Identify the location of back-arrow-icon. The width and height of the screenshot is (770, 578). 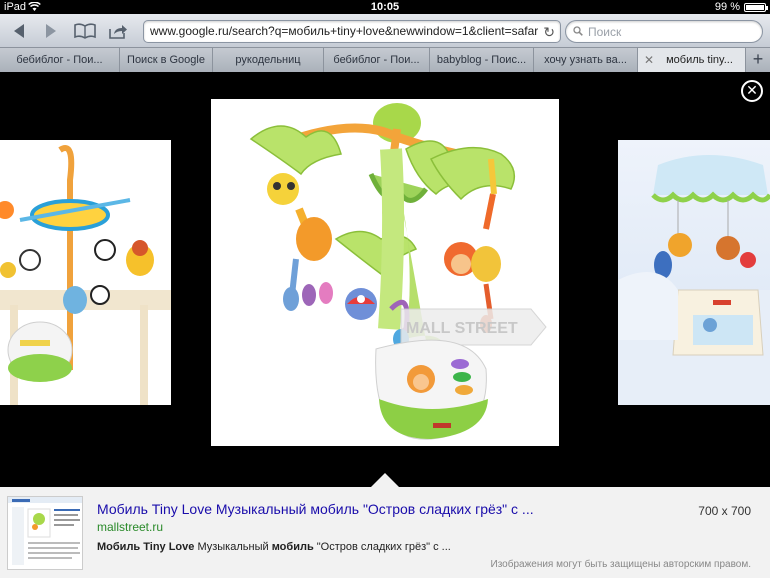
(19, 31).